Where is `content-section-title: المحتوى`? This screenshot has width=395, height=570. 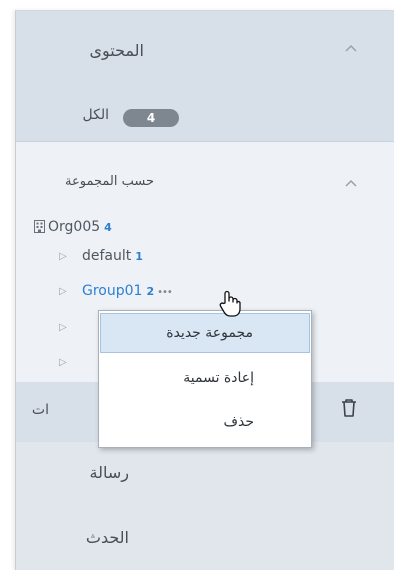 content-section-title: المحتوى is located at coordinates (116, 50).